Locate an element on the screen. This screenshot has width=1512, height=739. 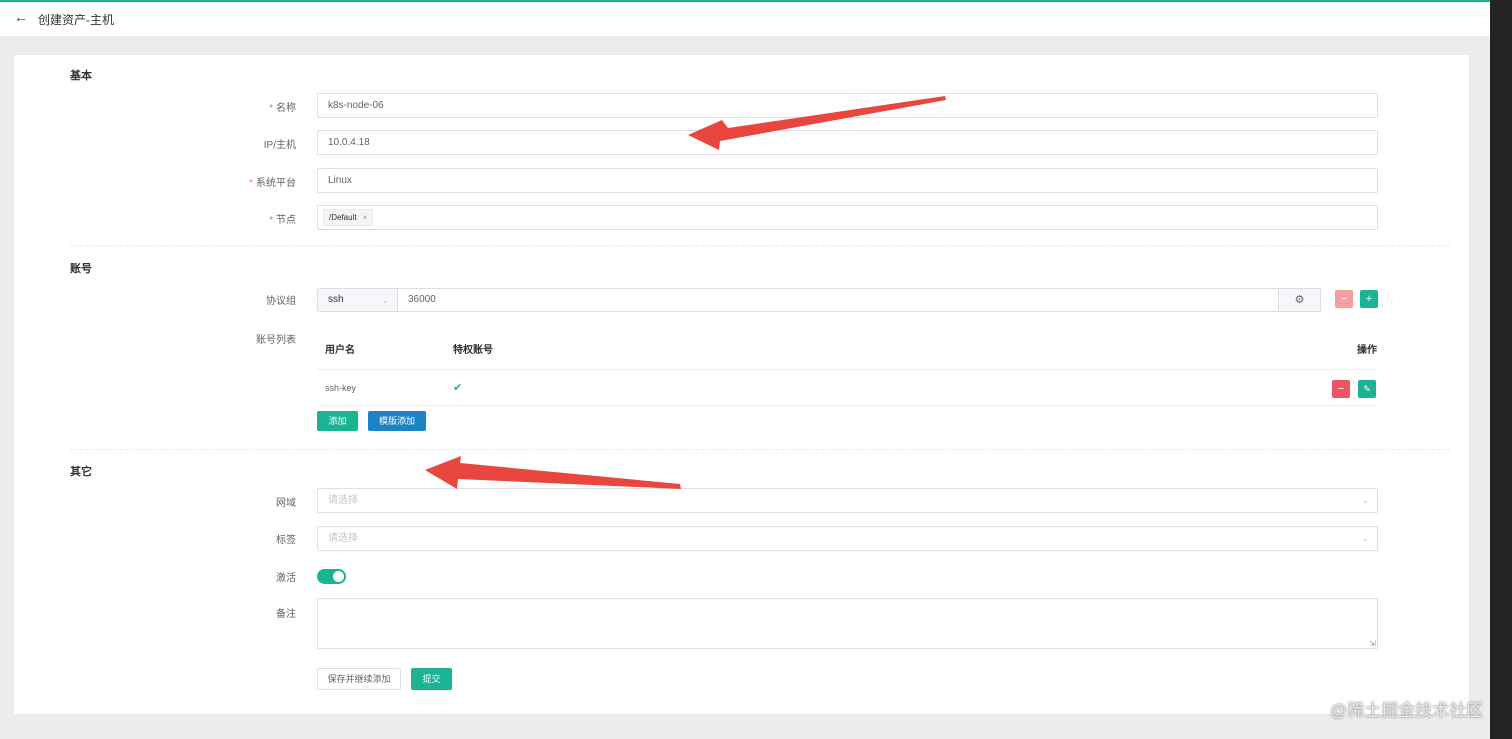
domain-label: 网域 is located at coordinates (286, 503).